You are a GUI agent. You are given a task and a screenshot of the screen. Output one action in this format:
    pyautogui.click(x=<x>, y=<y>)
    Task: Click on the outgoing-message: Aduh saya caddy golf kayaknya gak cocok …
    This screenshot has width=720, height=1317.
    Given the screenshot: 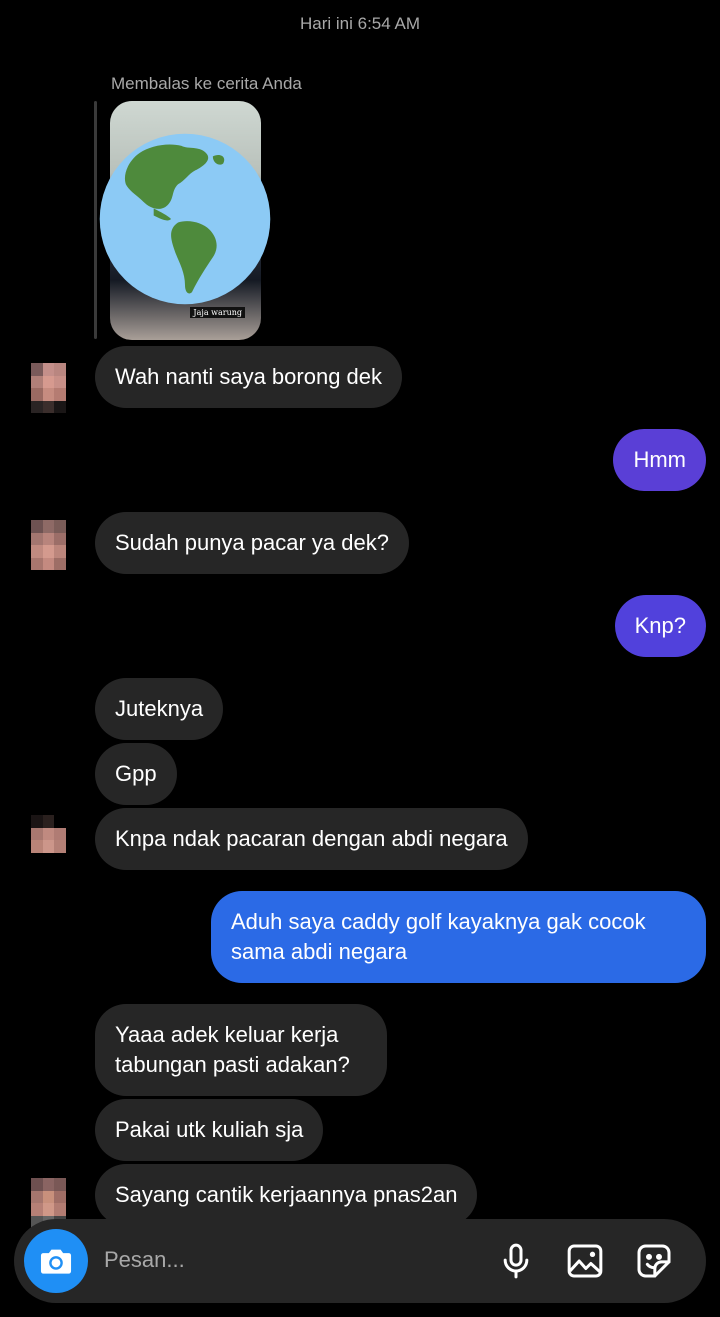 What is the action you would take?
    pyautogui.click(x=458, y=937)
    